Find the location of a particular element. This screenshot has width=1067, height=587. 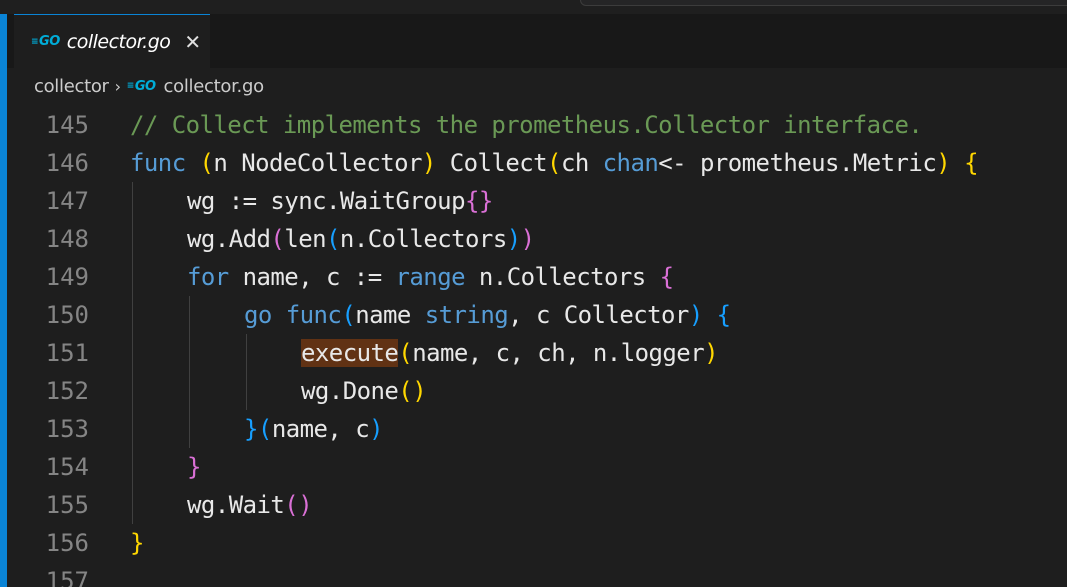

code-token: , c Collector is located at coordinates (598, 315).